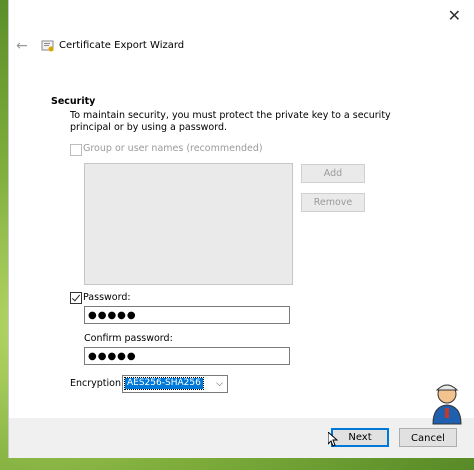 This screenshot has width=474, height=470. Describe the element at coordinates (428, 437) in the screenshot. I see `cancel-button: Cancel` at that location.